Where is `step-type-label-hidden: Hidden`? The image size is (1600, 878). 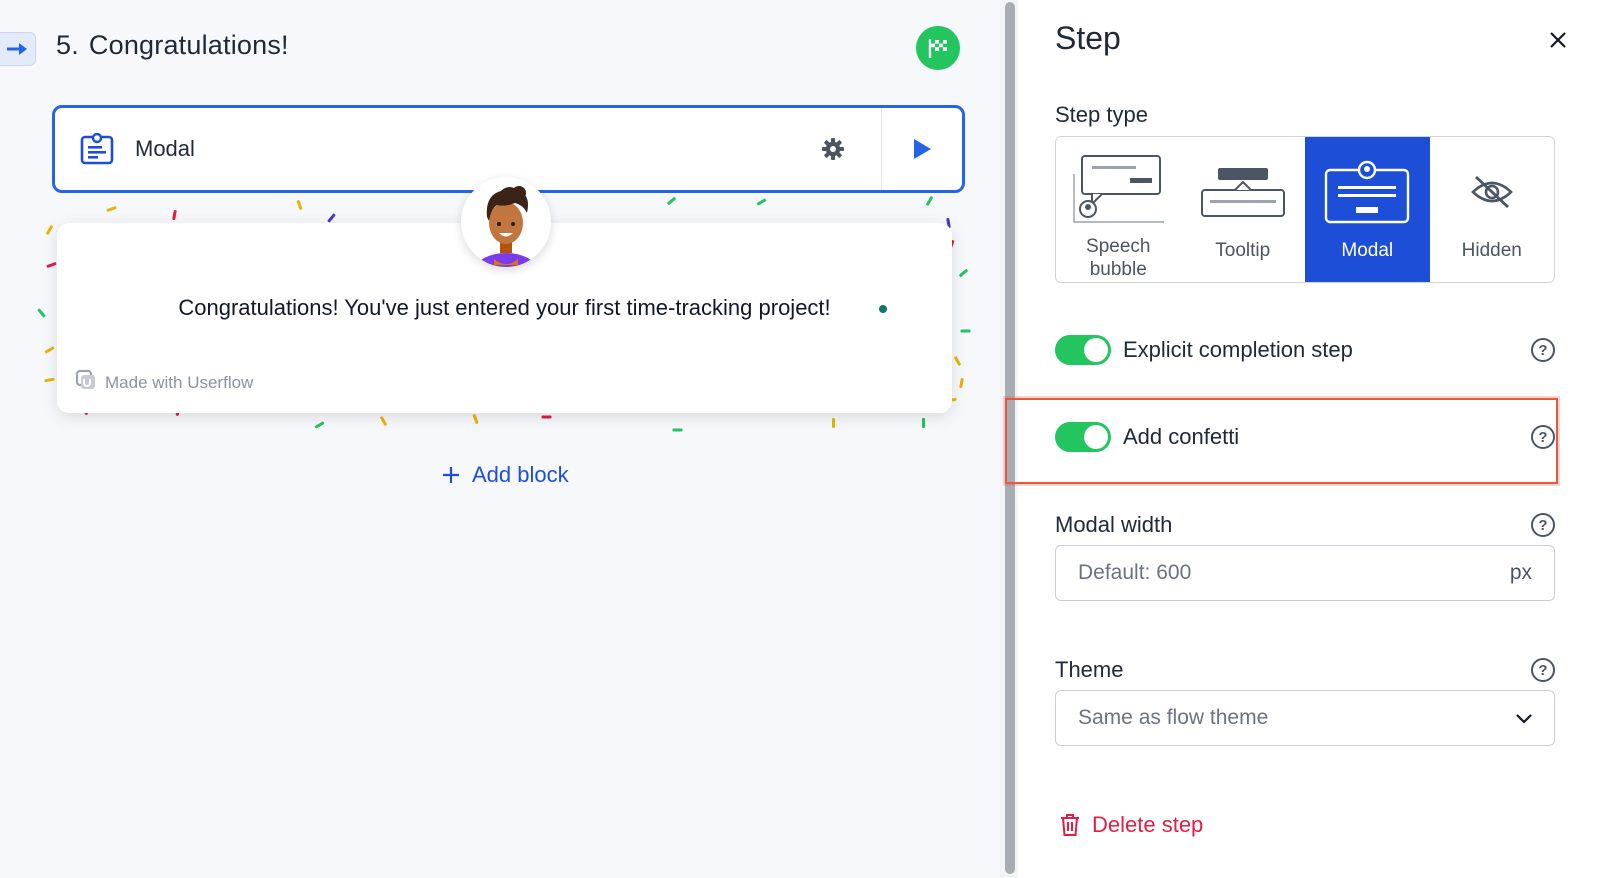 step-type-label-hidden: Hidden is located at coordinates (1491, 250).